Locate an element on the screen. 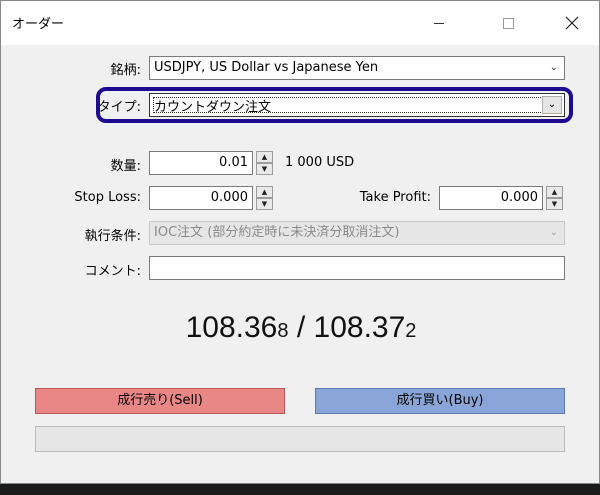  symbol-label: 銘柄: is located at coordinates (125, 70).